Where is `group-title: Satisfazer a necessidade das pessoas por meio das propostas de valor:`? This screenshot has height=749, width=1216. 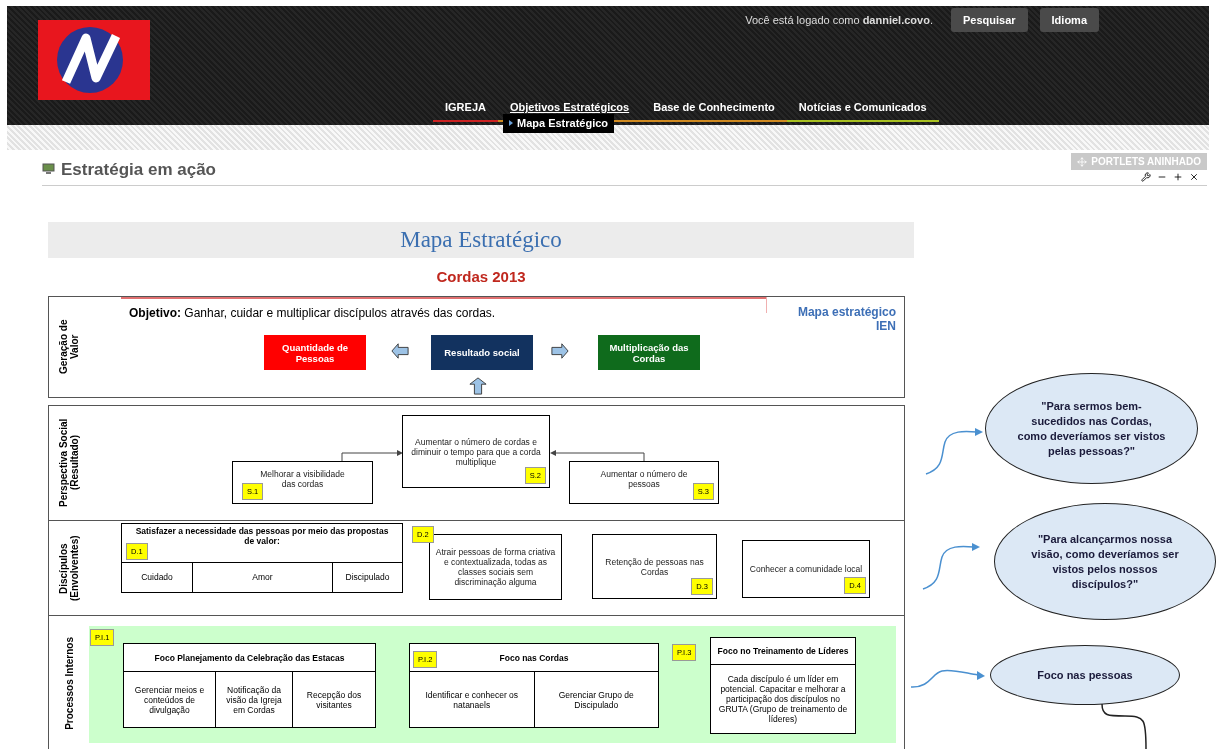
group-title: Satisfazer a necessidade das pessoas por meio das propostas de valor: is located at coordinates (262, 536).